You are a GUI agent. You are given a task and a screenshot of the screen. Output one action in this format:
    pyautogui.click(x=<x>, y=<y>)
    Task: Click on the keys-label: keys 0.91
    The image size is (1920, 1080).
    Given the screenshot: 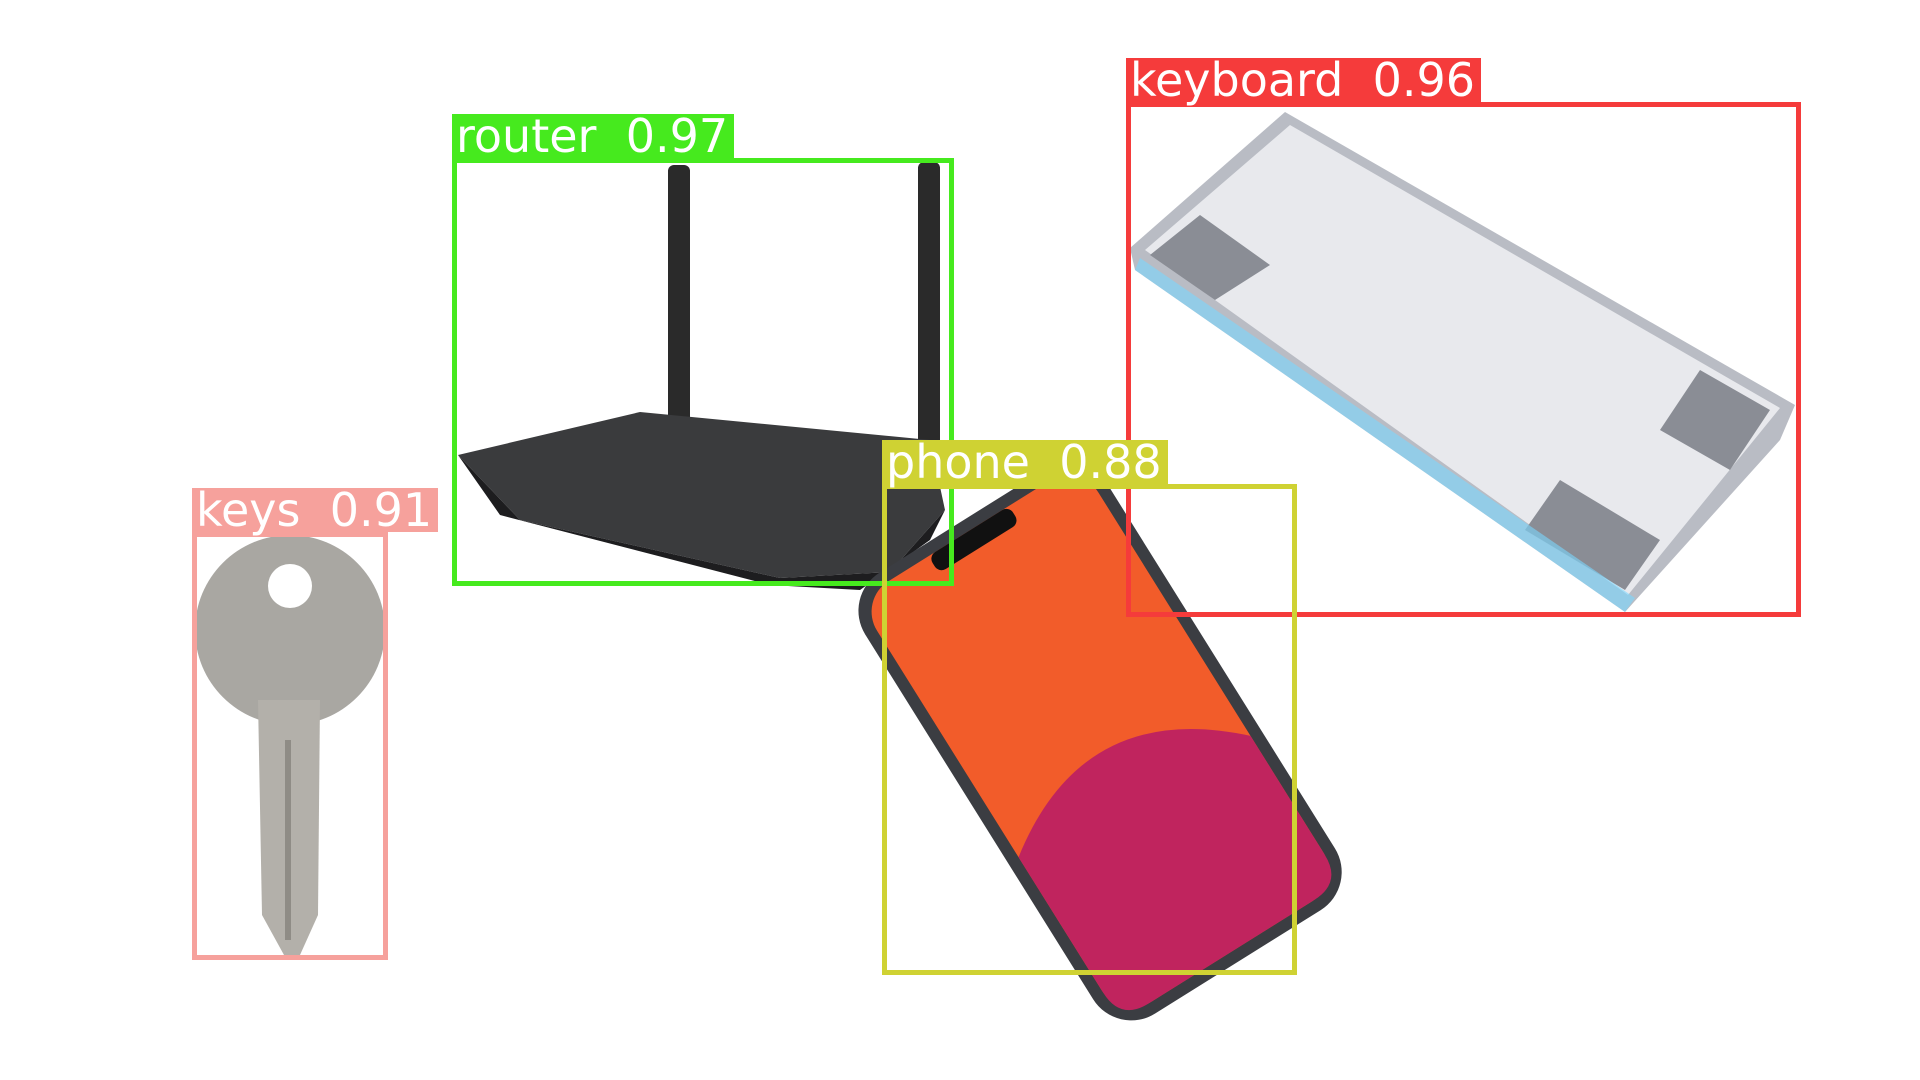 What is the action you would take?
    pyautogui.click(x=315, y=510)
    